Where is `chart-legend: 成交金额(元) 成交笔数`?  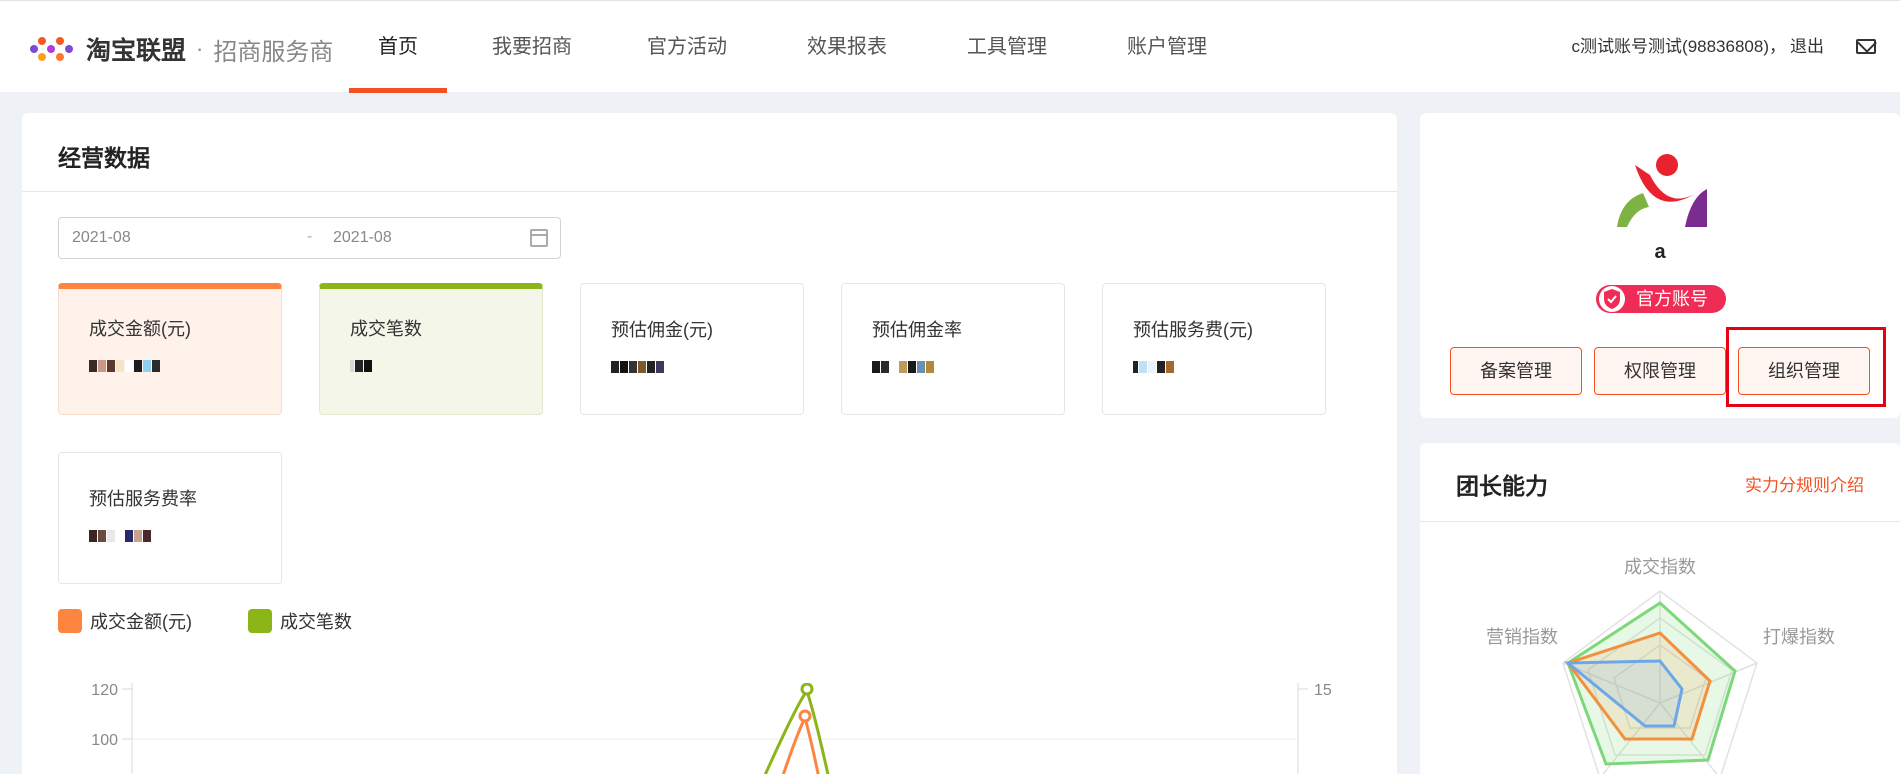
chart-legend: 成交金额(元) 成交笔数 is located at coordinates (233, 621).